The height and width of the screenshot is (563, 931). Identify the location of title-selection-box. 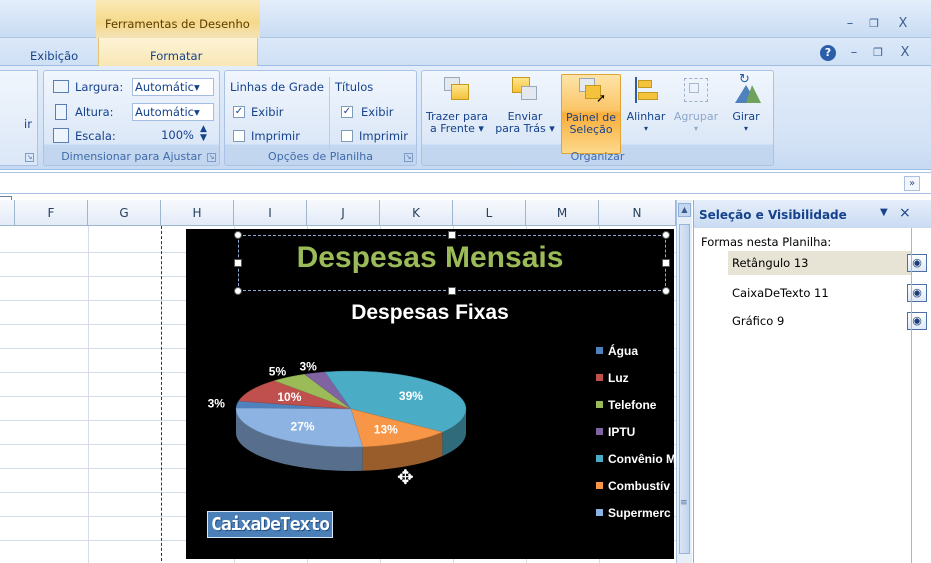
(452, 263).